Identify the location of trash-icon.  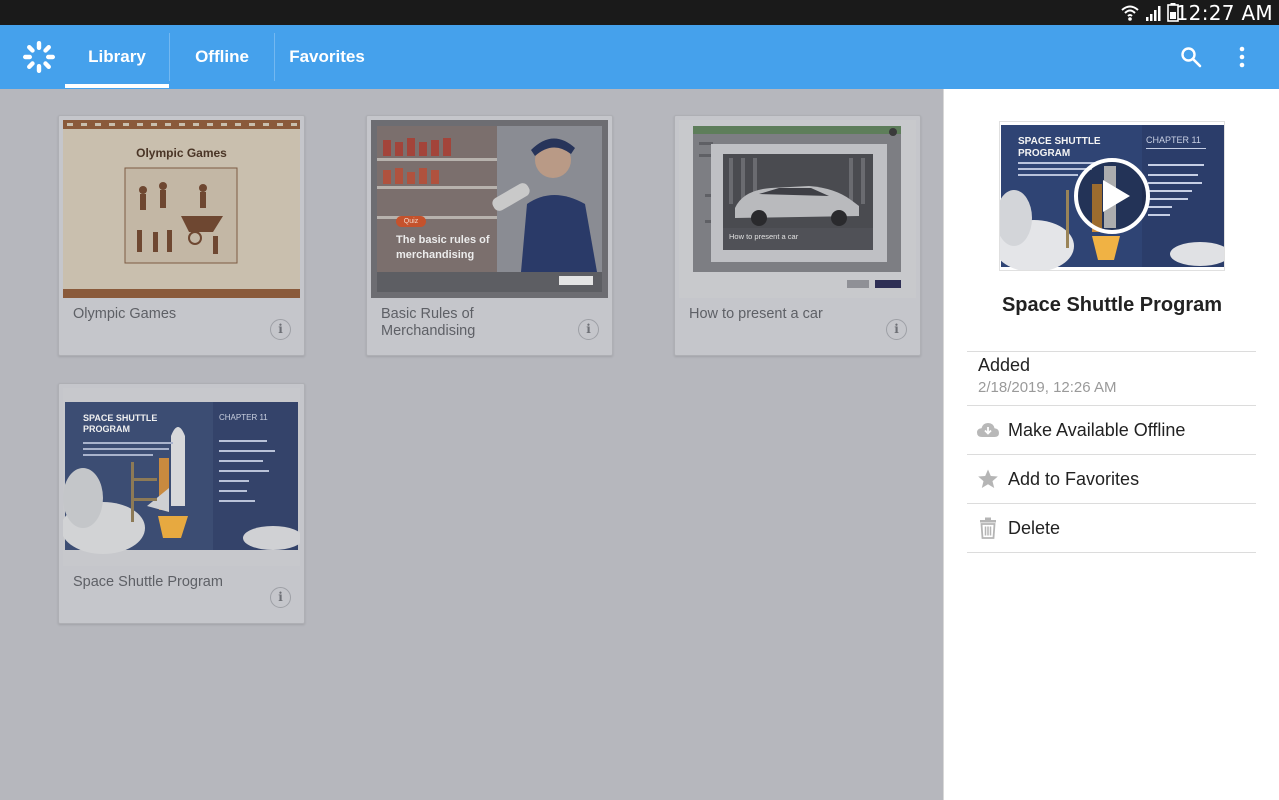
(988, 528).